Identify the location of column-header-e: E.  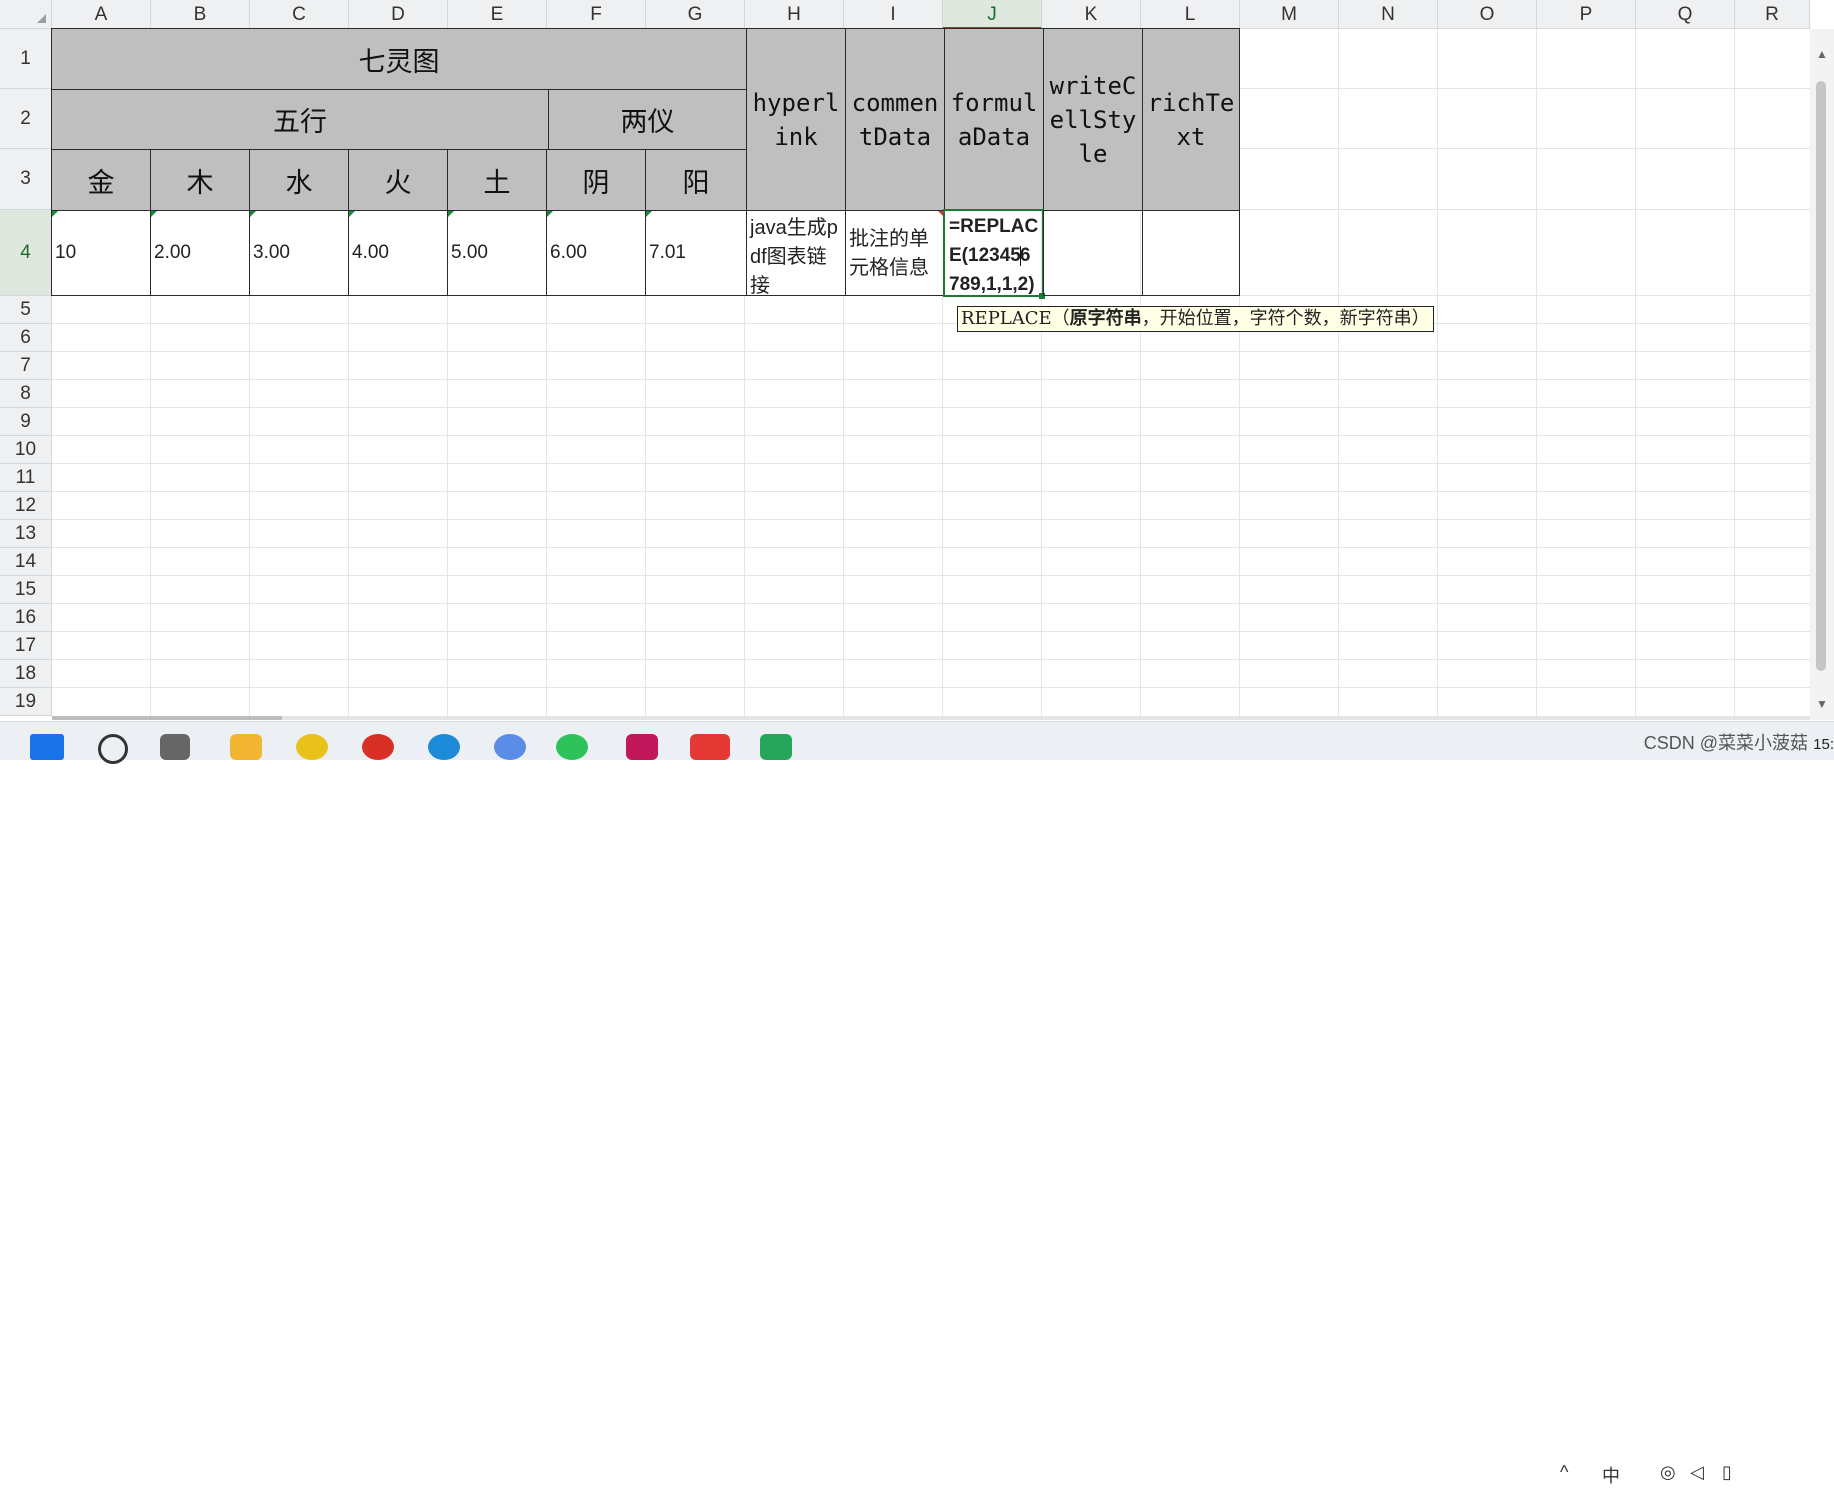
(497, 14).